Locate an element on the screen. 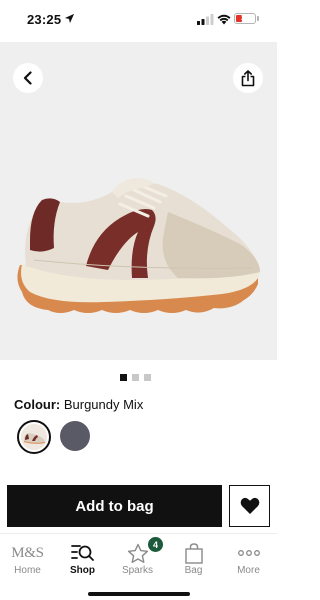 This screenshot has width=320, height=600. home-indicator is located at coordinates (139, 594).